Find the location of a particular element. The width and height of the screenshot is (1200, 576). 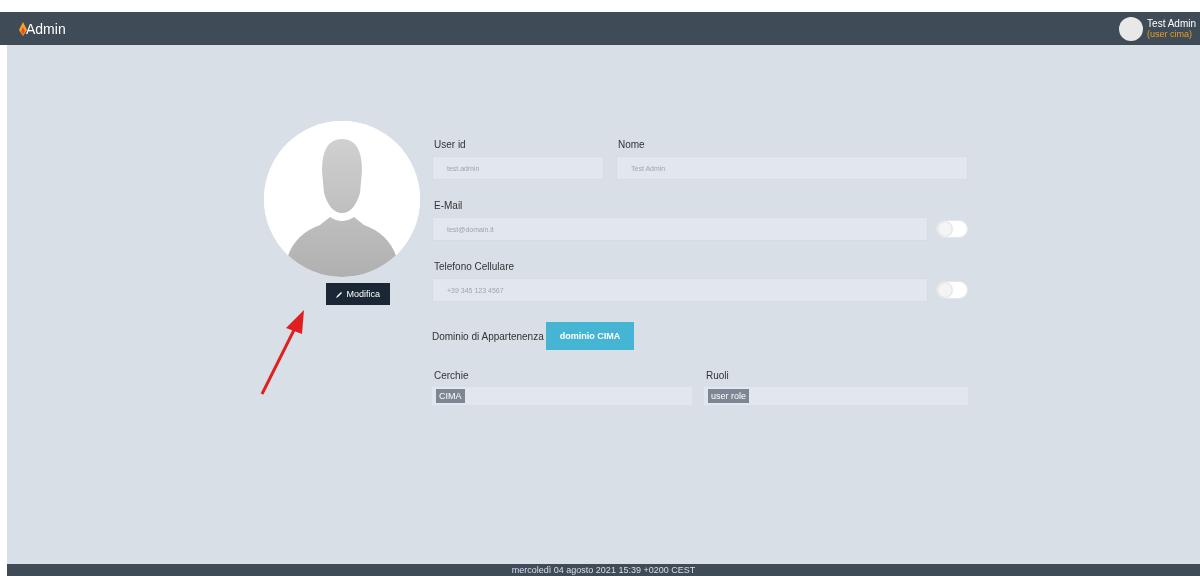

field-label: Nome is located at coordinates (632, 144).